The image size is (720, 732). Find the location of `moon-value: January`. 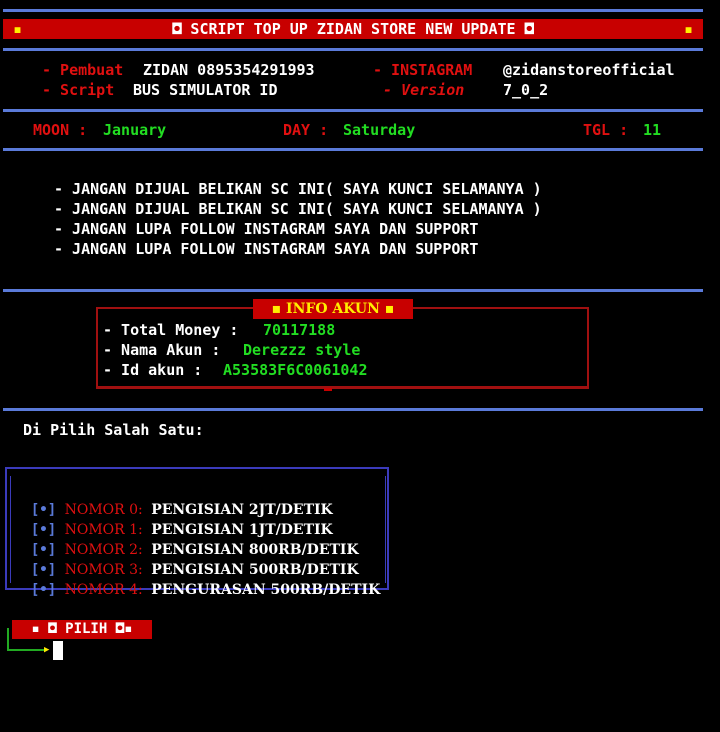

moon-value: January is located at coordinates (135, 130).